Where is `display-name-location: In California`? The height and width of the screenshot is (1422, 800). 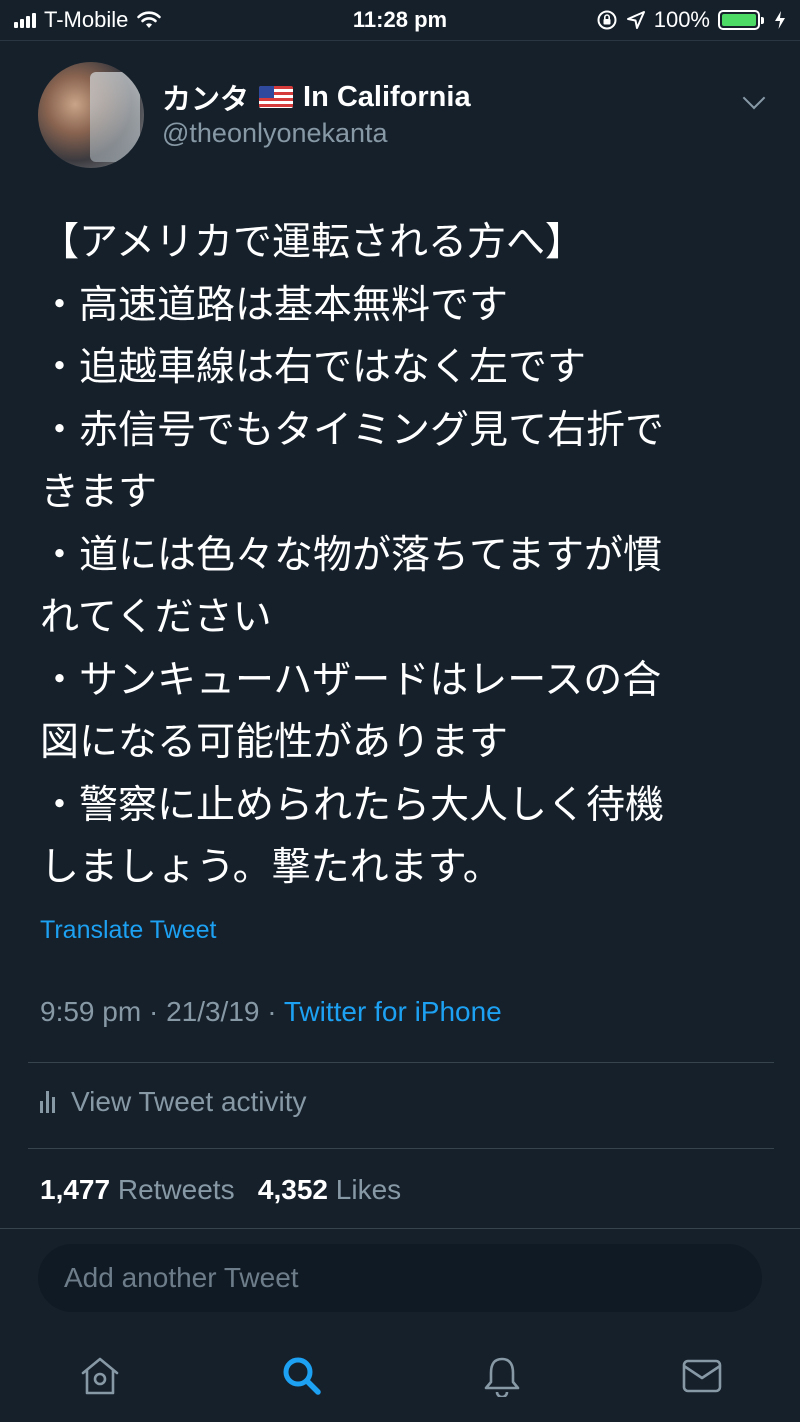
display-name-location: In California is located at coordinates (387, 96).